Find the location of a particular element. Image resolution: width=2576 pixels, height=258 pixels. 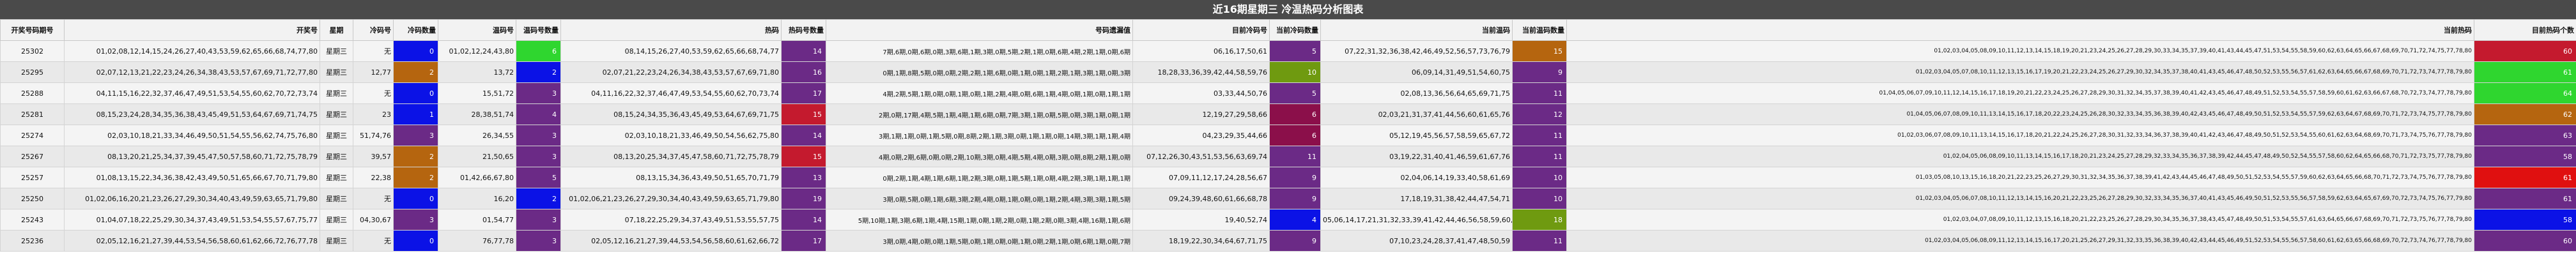

col-header-qi: 开奖号码期号 is located at coordinates (32, 30).